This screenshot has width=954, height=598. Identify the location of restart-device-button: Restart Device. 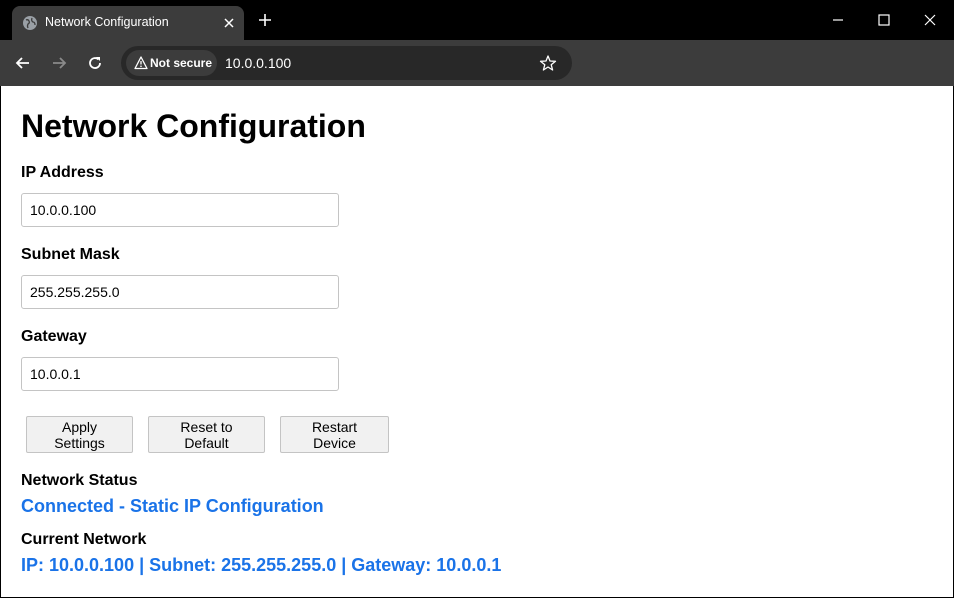
(334, 434).